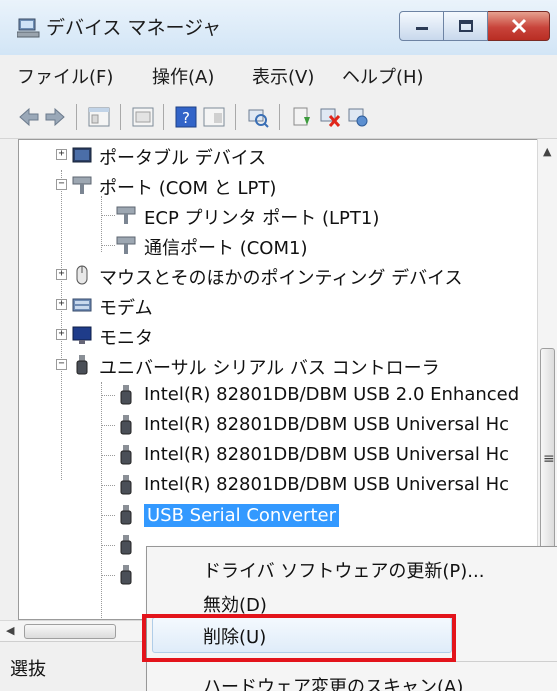 Image resolution: width=557 pixels, height=691 pixels. I want to click on disable-icon, so click(358, 117).